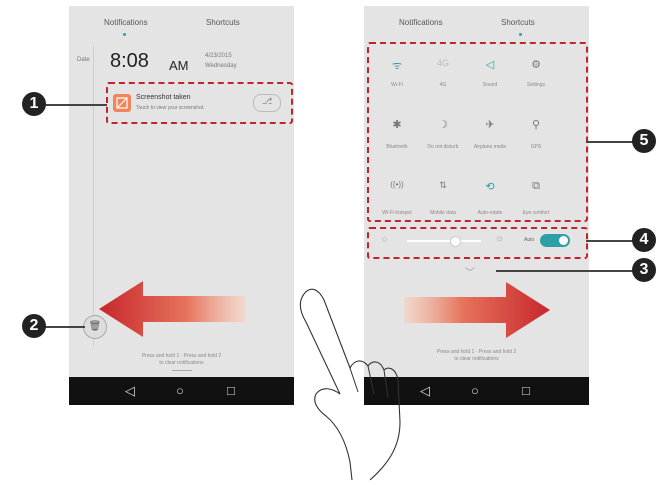 This screenshot has height=485, width=657. I want to click on swipe-left-arrow, so click(172, 309).